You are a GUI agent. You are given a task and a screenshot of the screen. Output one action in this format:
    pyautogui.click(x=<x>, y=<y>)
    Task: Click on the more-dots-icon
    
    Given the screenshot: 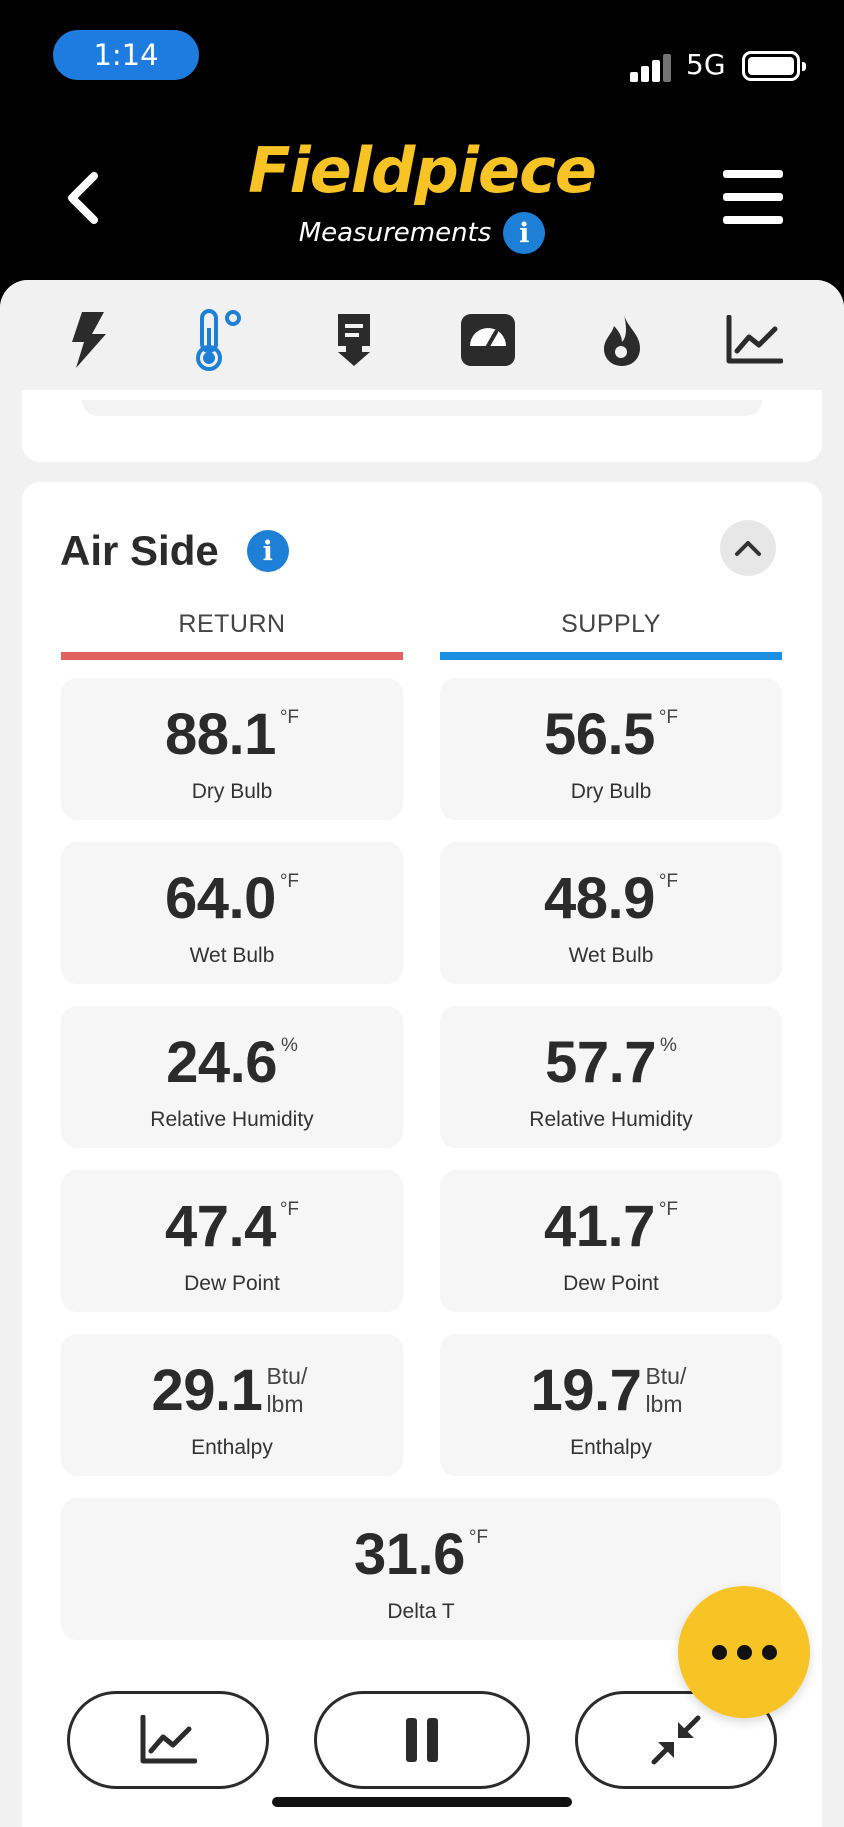 What is the action you would take?
    pyautogui.click(x=719, y=1652)
    